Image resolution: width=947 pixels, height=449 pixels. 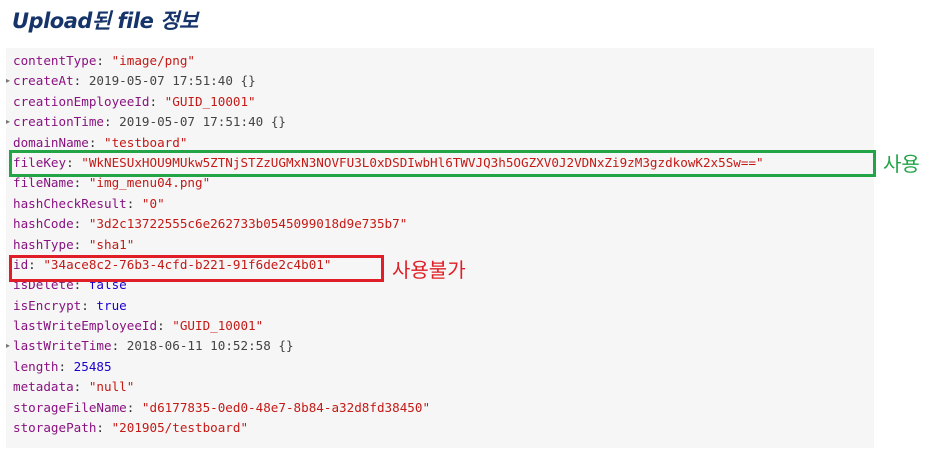 What do you see at coordinates (180, 428) in the screenshot?
I see `property-value: "201905/testboard"` at bounding box center [180, 428].